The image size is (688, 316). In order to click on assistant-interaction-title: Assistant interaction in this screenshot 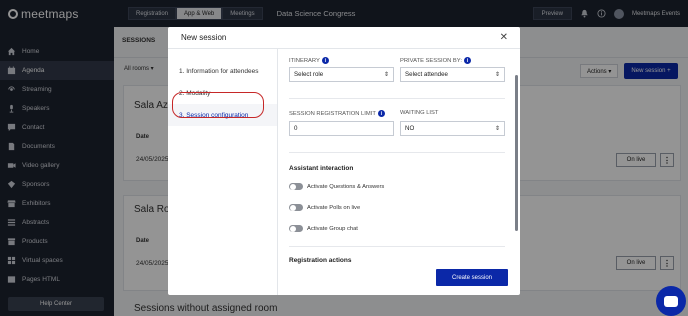, I will do `click(321, 168)`.